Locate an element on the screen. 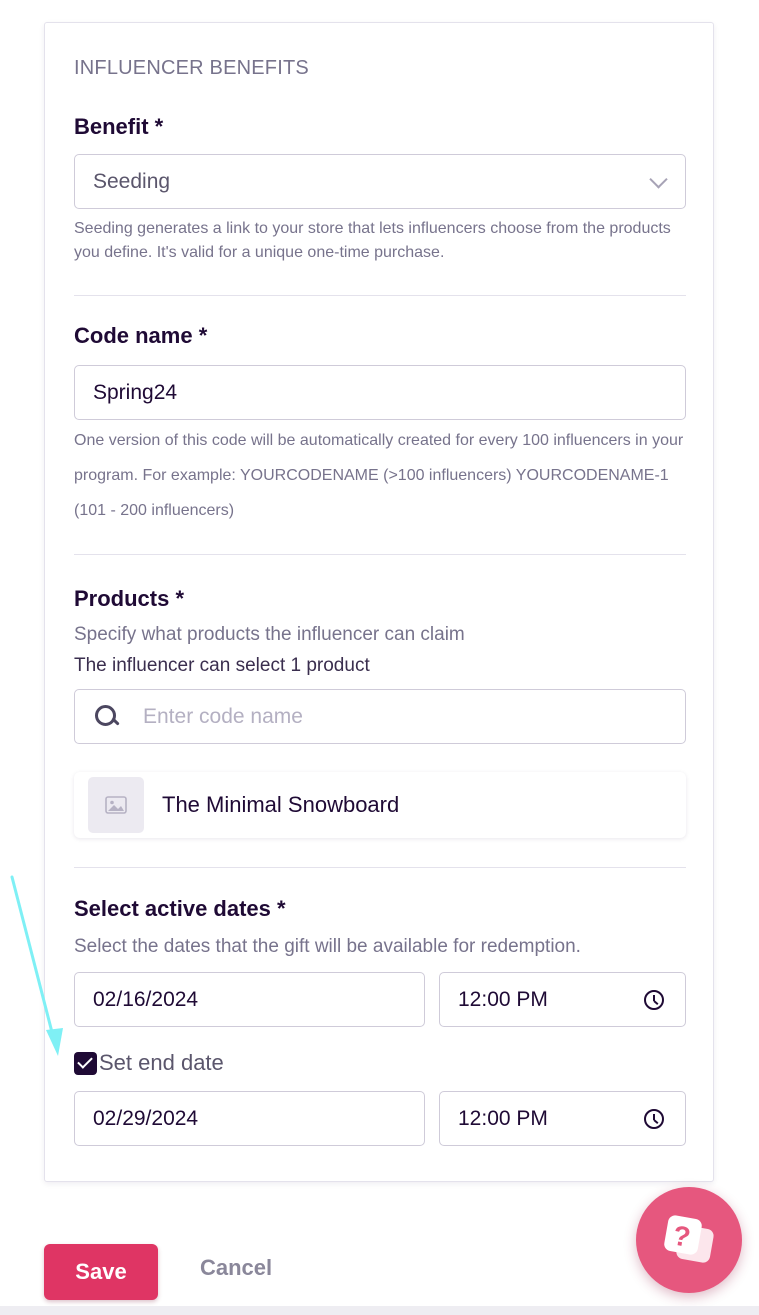 Image resolution: width=759 pixels, height=1315 pixels. image-placeholder-icon is located at coordinates (116, 805).